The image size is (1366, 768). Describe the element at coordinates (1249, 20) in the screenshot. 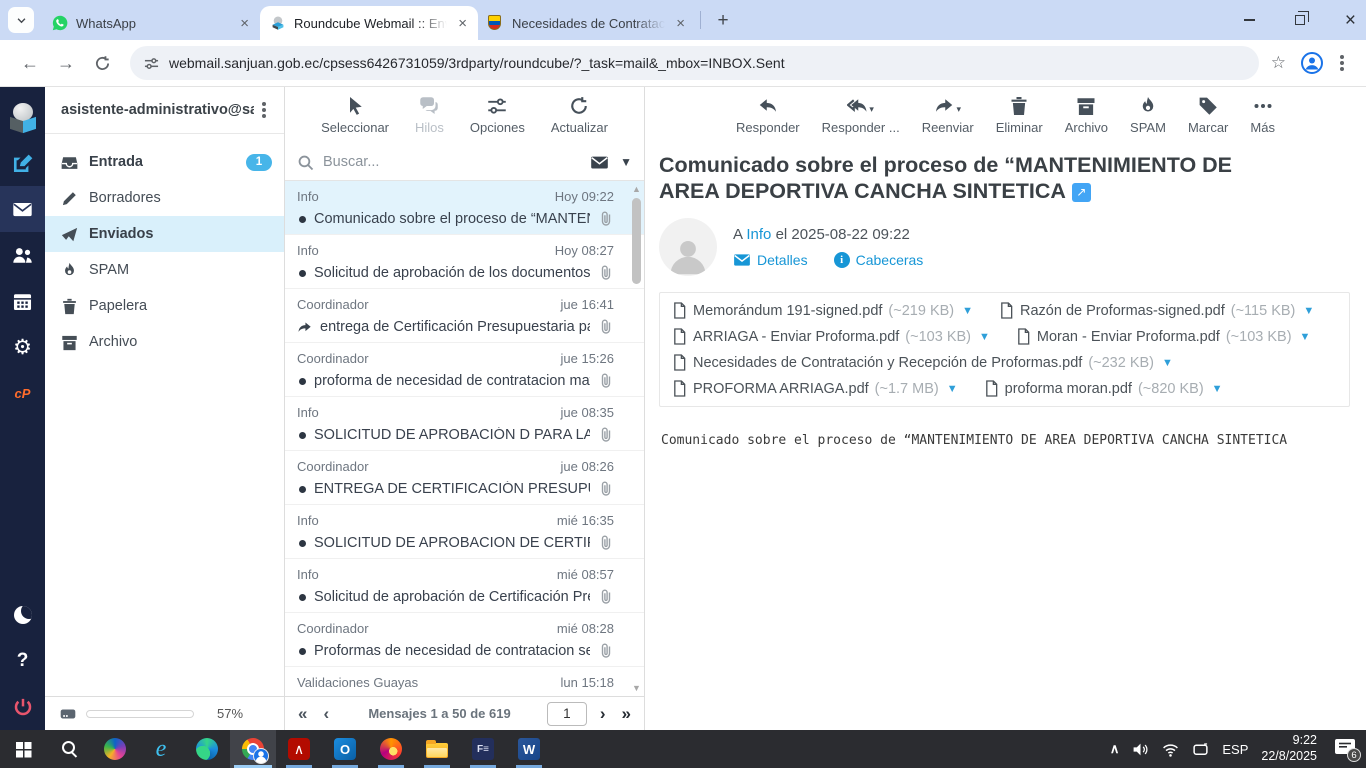

I see `window-minimize-icon` at that location.